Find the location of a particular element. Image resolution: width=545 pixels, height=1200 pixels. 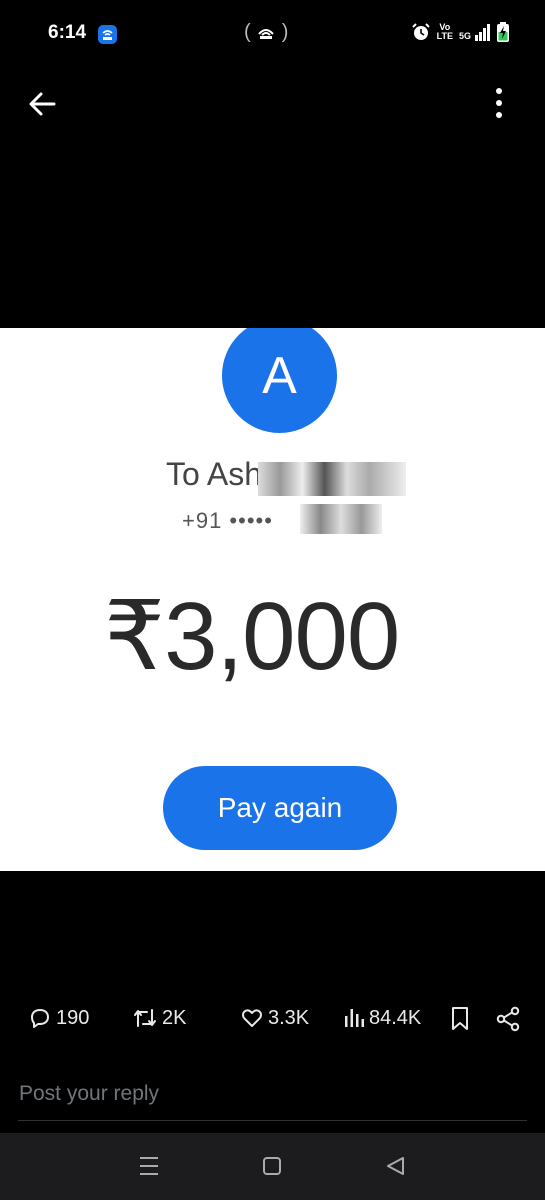

status-icons: Vo LTE 5G is located at coordinates (460, 32).